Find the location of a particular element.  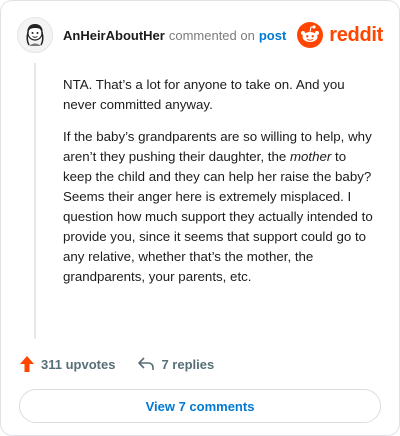

thread-line is located at coordinates (35, 201).